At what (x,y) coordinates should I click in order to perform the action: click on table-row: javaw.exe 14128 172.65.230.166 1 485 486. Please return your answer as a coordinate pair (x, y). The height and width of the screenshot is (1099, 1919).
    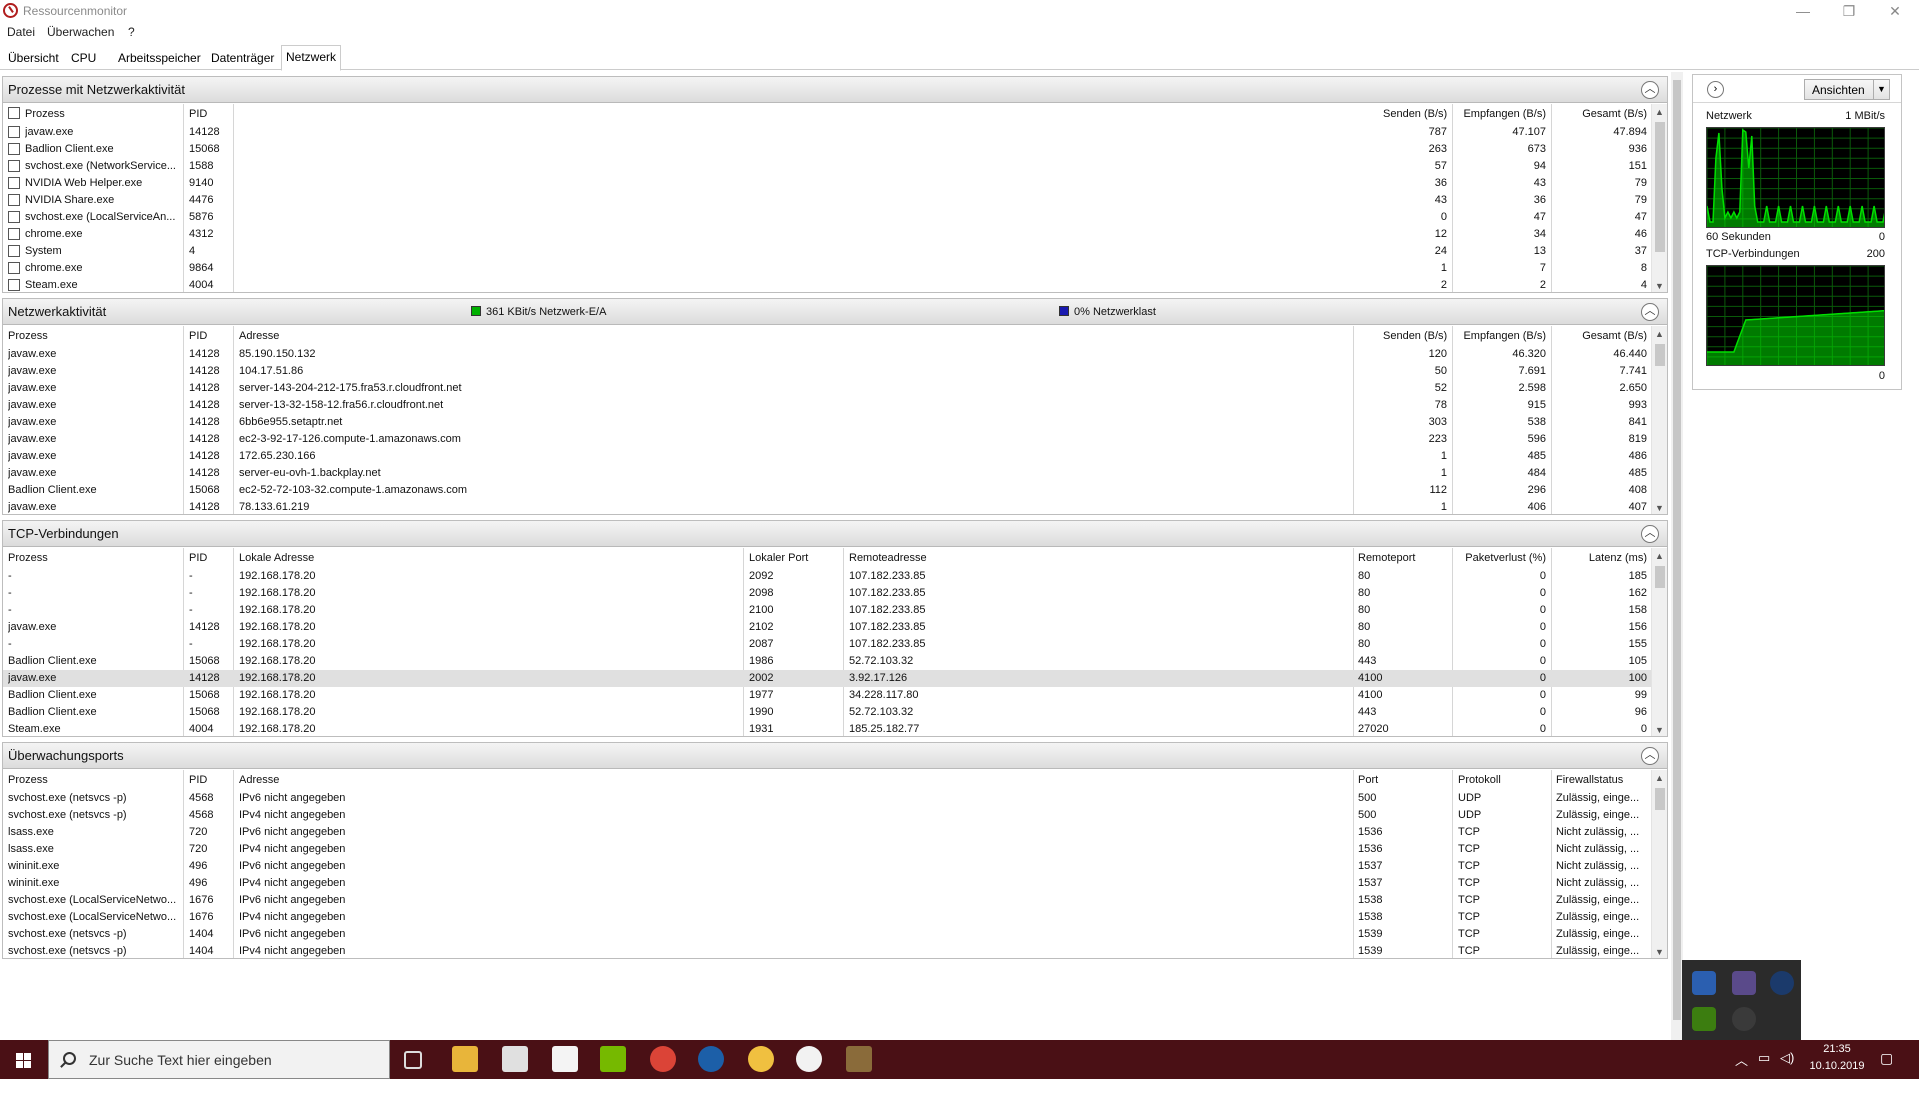
    Looking at the image, I should click on (828, 456).